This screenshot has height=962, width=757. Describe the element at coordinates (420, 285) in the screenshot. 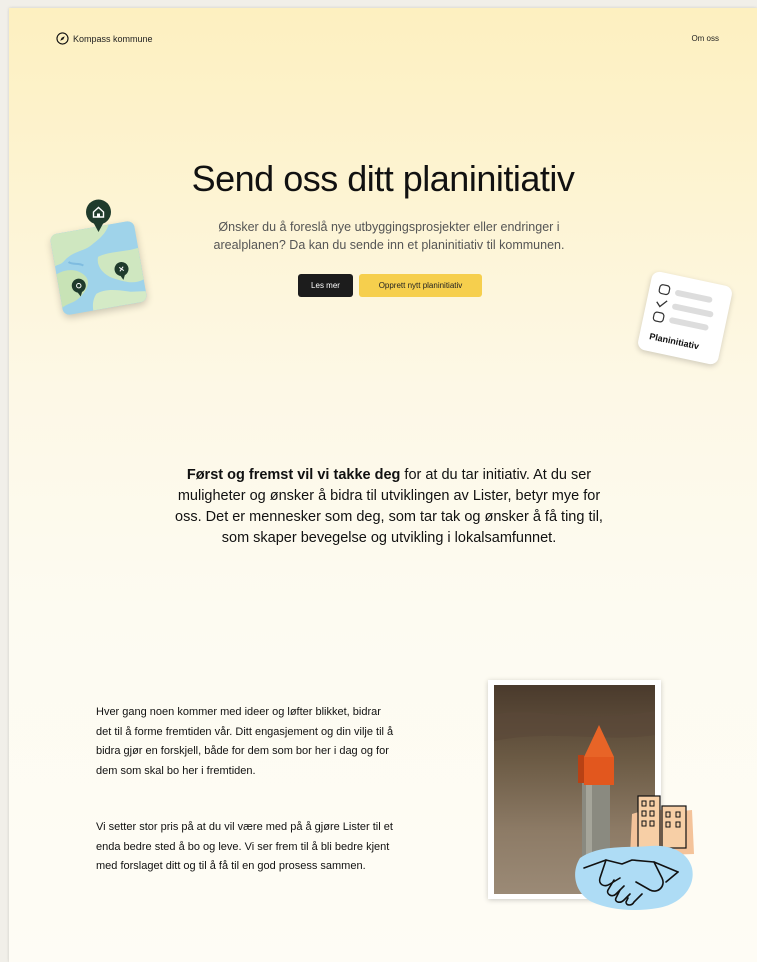

I see `create-initiative-button: Opprett nytt planinitiativ` at that location.